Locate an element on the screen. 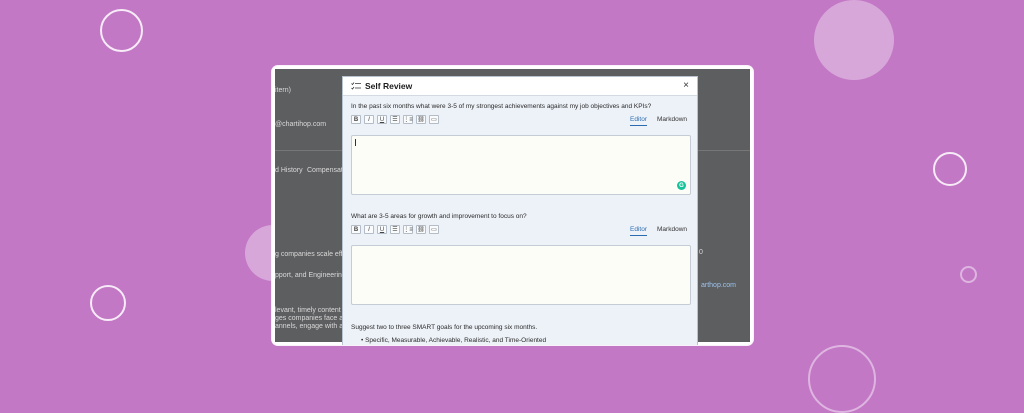 The width and height of the screenshot is (1024, 413). bg-text: pport, and Engineering is located at coordinates (310, 275).